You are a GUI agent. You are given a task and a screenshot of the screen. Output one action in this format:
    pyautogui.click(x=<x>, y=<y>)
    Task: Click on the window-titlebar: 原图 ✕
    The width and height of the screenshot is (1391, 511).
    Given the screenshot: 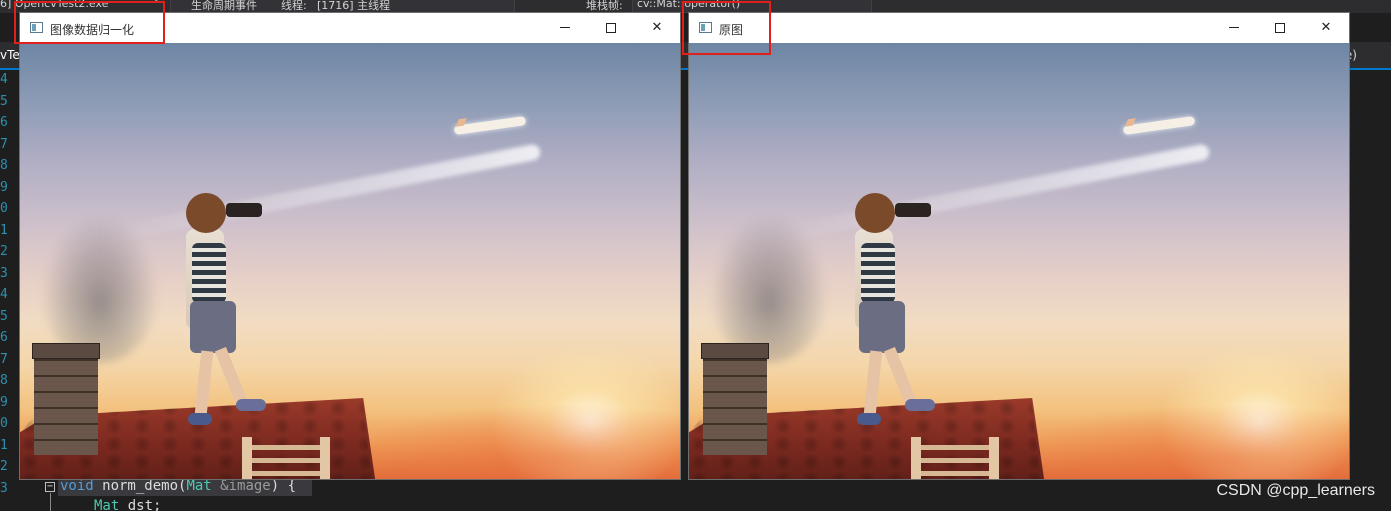 What is the action you would take?
    pyautogui.click(x=1019, y=28)
    